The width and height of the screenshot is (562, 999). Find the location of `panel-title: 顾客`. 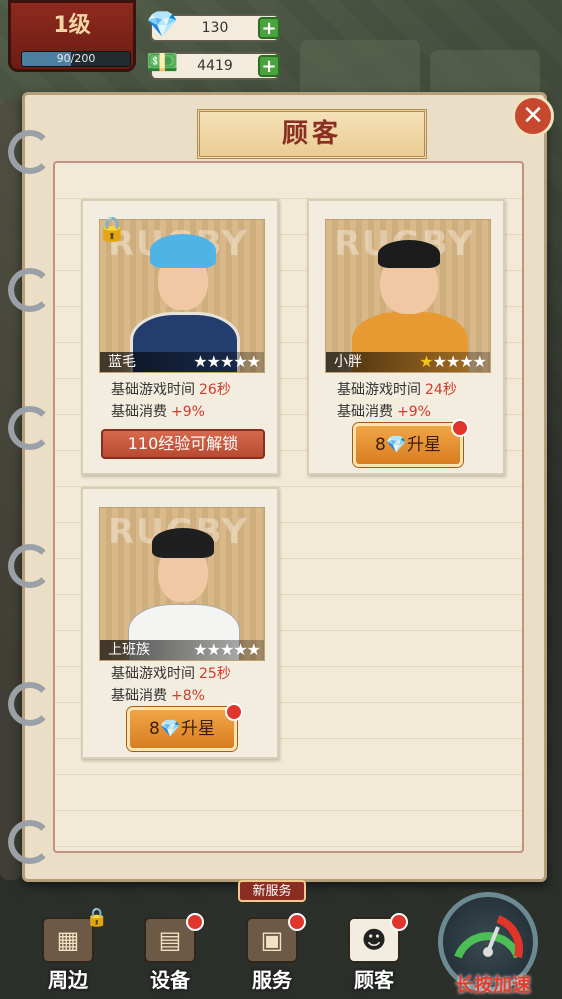

panel-title: 顾客 is located at coordinates (311, 134).